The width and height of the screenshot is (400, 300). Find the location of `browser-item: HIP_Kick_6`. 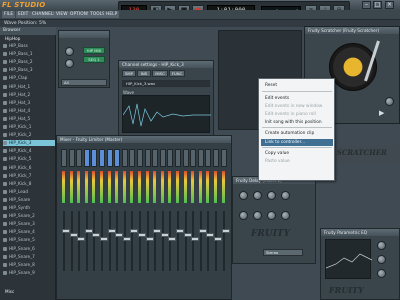

browser-item: HIP_Kick_6 is located at coordinates (29, 168).